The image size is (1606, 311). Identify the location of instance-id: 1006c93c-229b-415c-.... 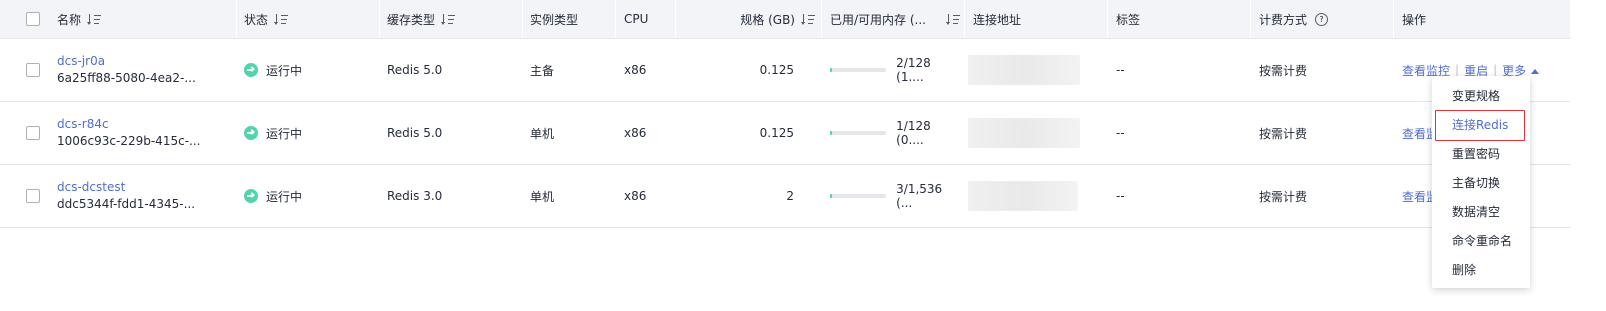
(129, 141).